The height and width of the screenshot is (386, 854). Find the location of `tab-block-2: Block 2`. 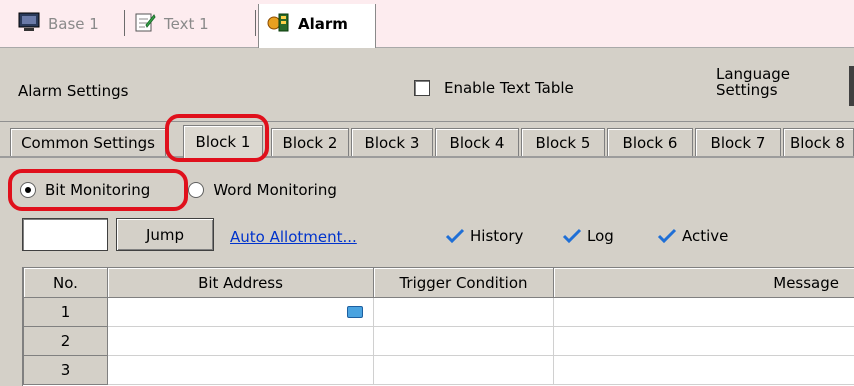

tab-block-2: Block 2 is located at coordinates (310, 142).